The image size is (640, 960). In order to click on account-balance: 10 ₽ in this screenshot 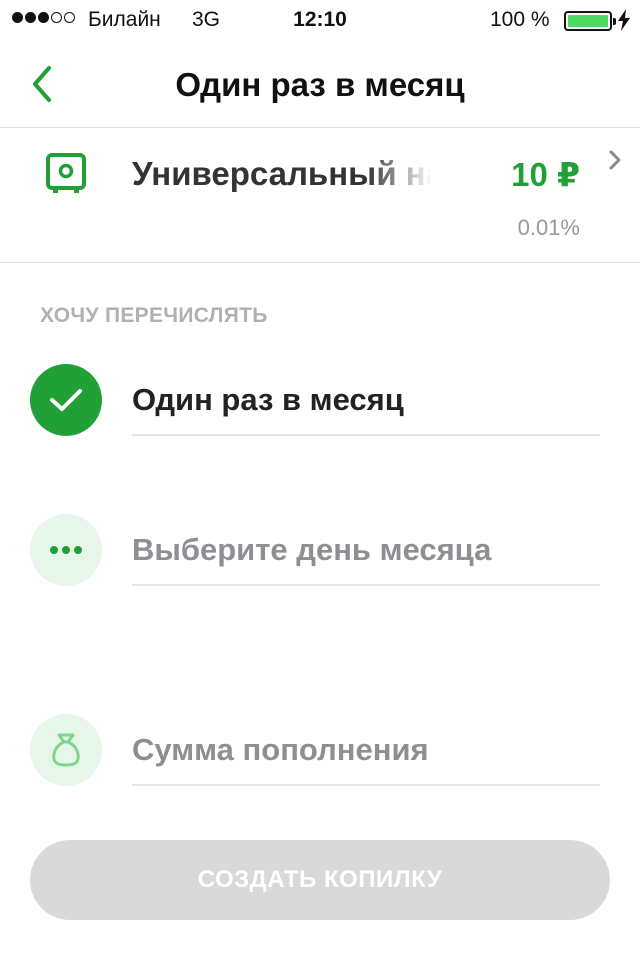, I will do `click(545, 174)`.